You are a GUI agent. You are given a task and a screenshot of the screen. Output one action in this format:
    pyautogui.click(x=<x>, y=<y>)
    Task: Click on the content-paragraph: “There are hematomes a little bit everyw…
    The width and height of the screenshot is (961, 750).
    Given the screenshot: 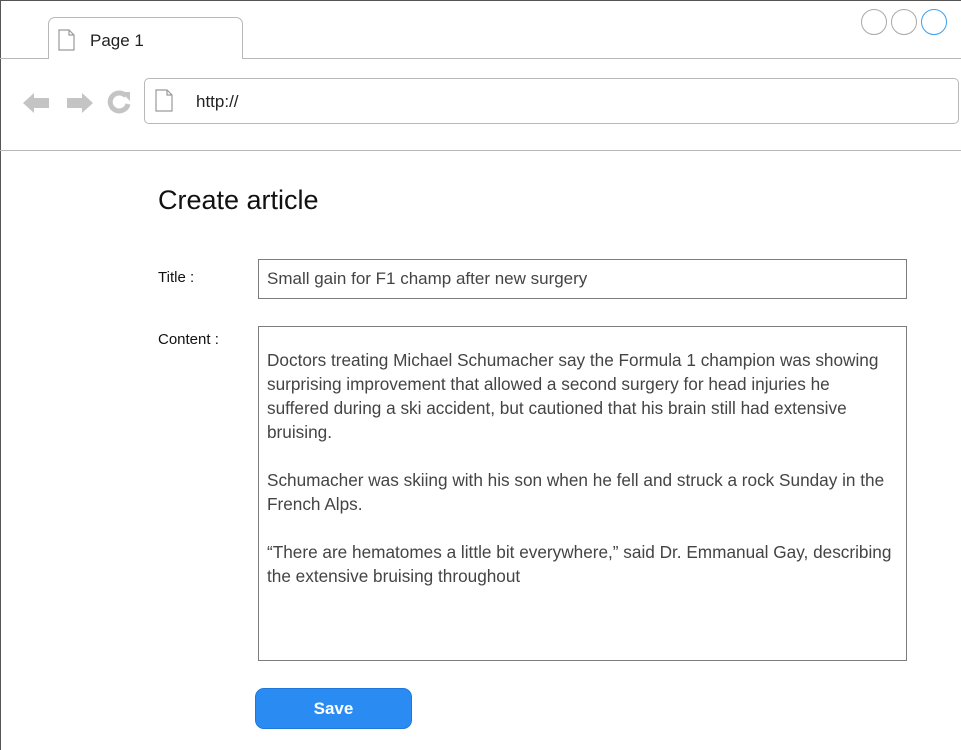 What is the action you would take?
    pyautogui.click(x=579, y=564)
    